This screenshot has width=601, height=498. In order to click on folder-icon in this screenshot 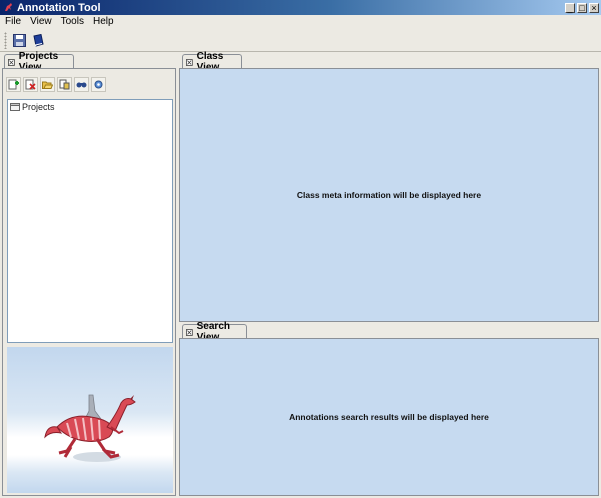, I will do `click(15, 107)`.